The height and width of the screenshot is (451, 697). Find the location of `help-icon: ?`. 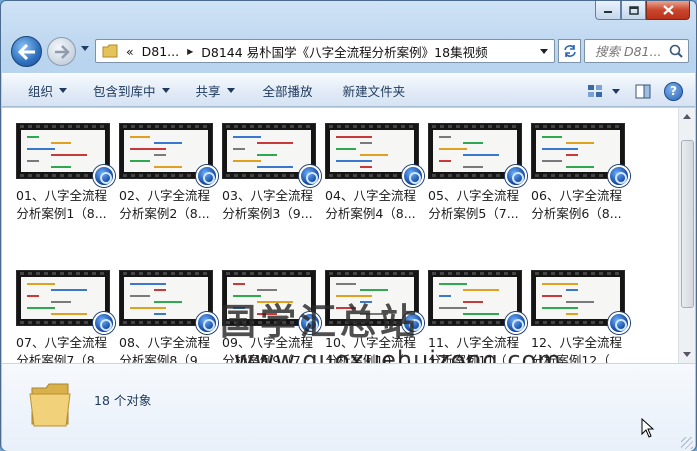

help-icon: ? is located at coordinates (673, 91).